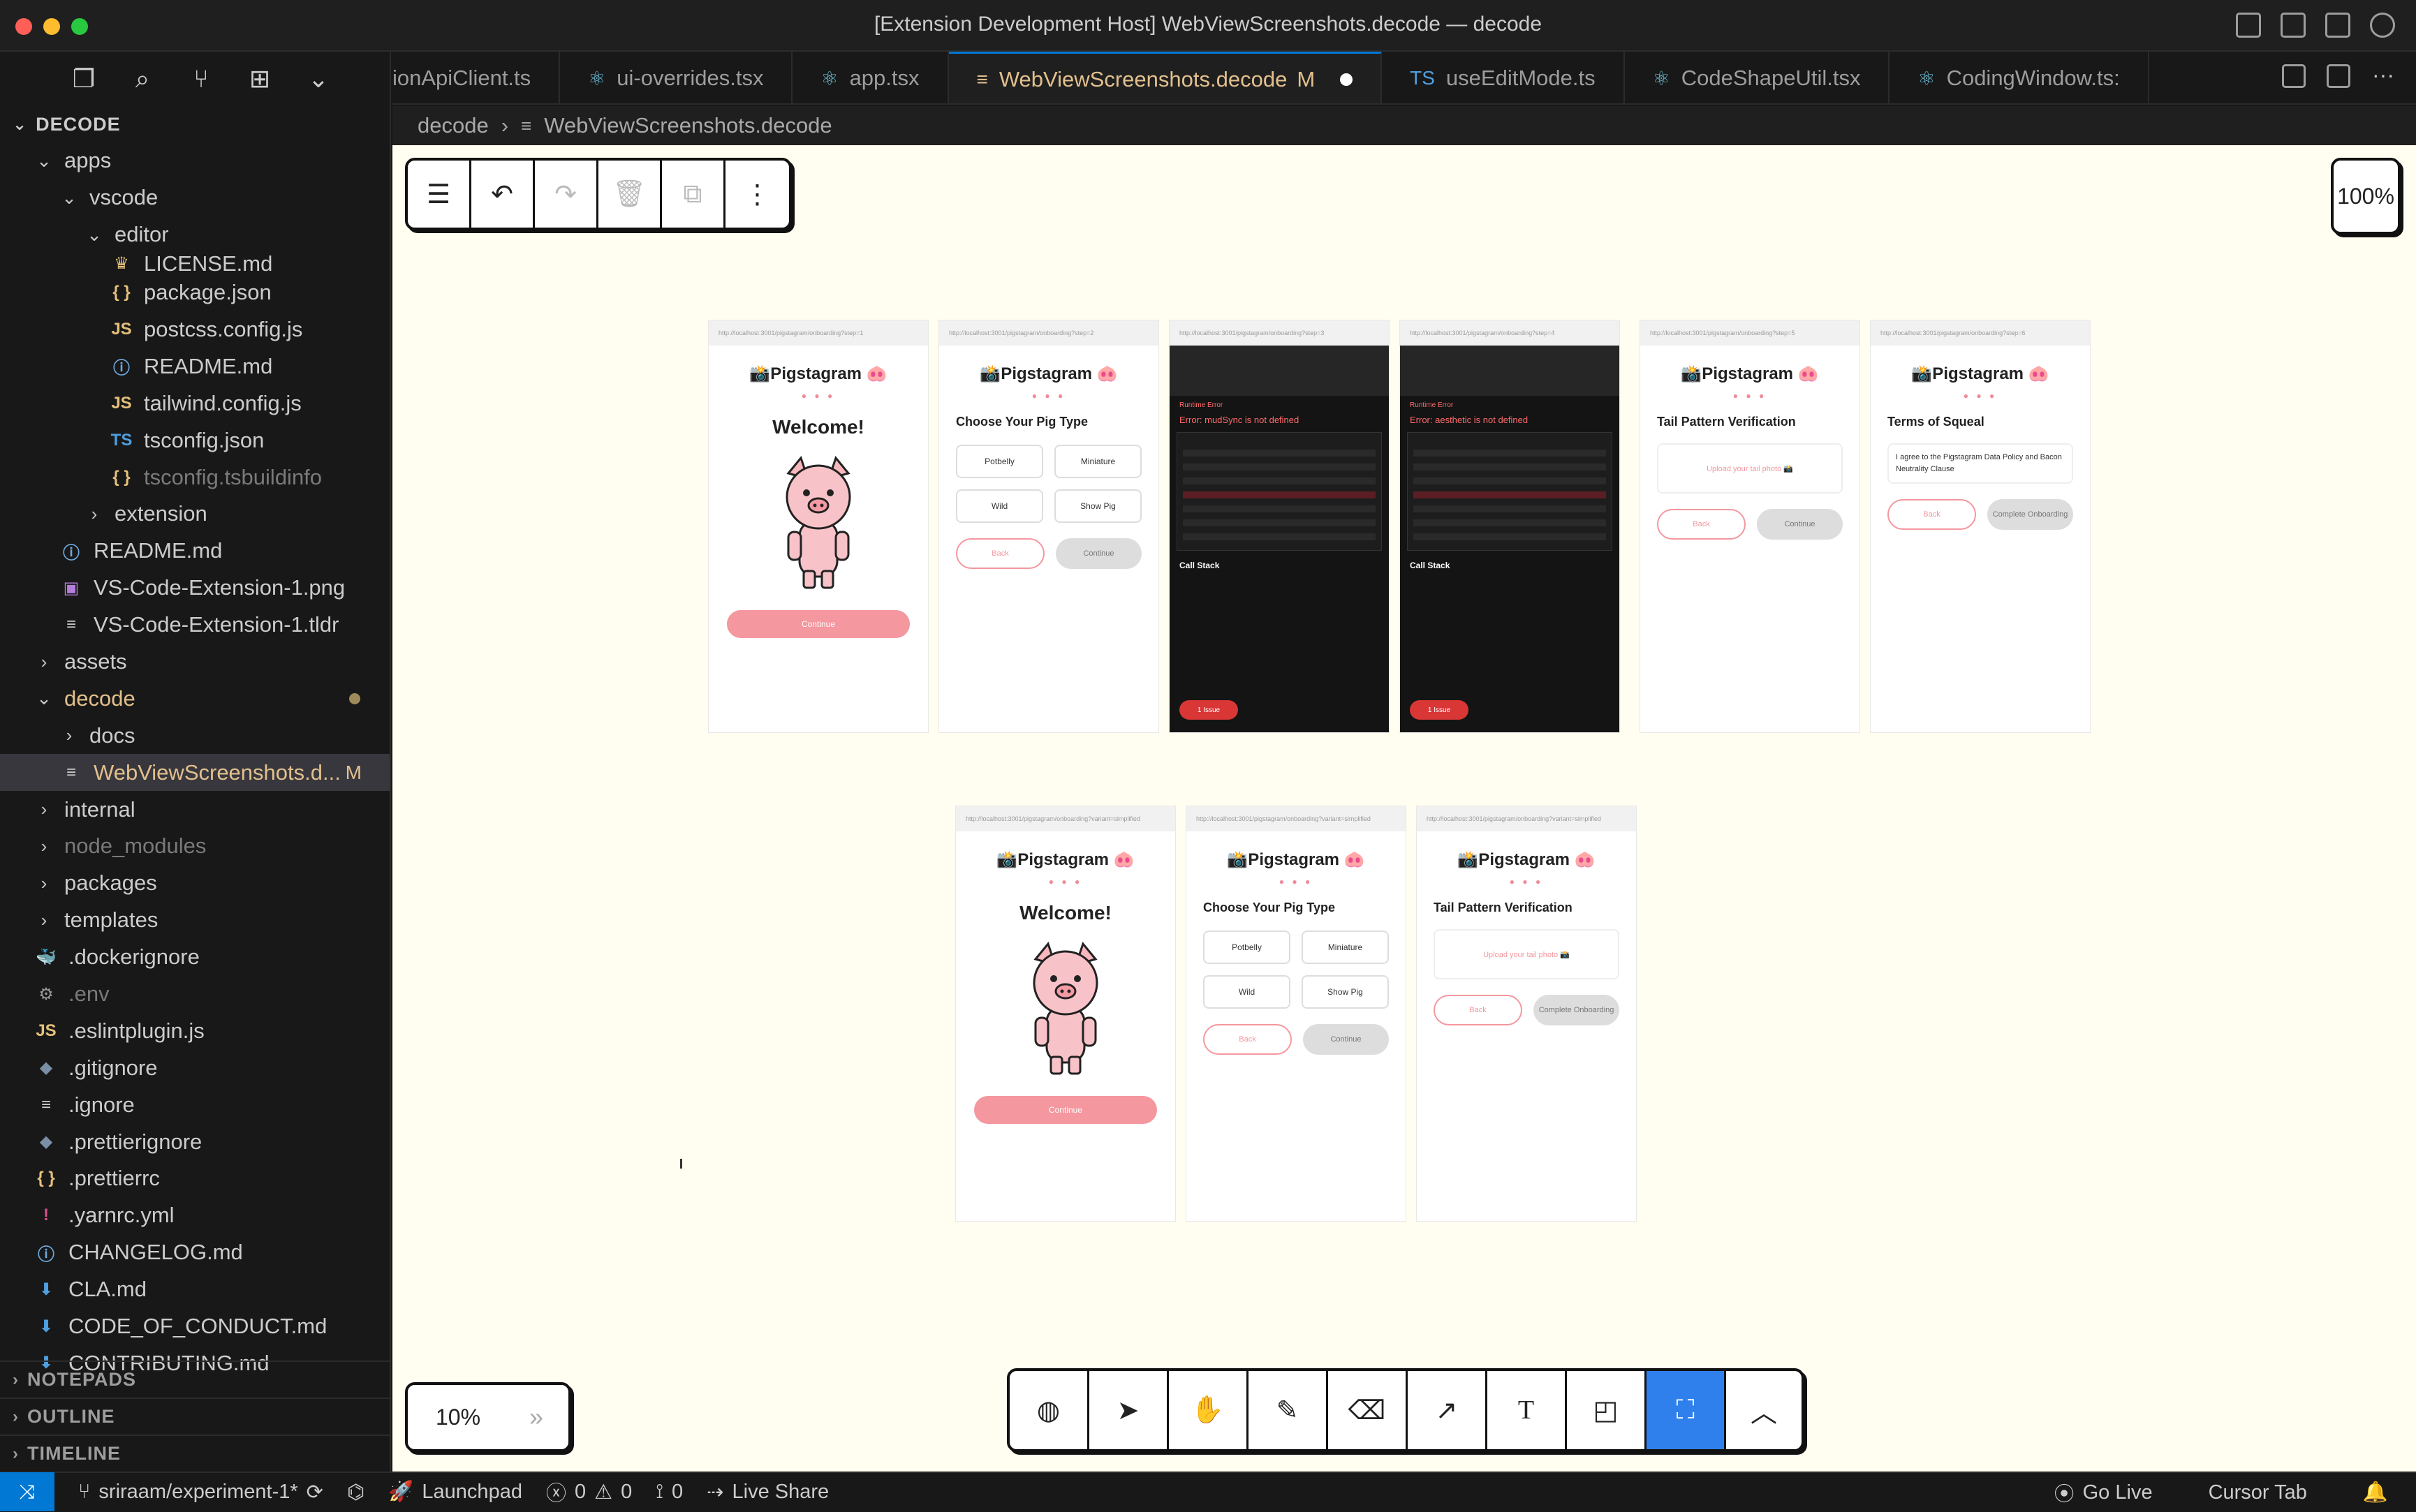 This screenshot has width=2416, height=1512. Describe the element at coordinates (315, 1492) in the screenshot. I see `sync-icon: ⟳` at that location.